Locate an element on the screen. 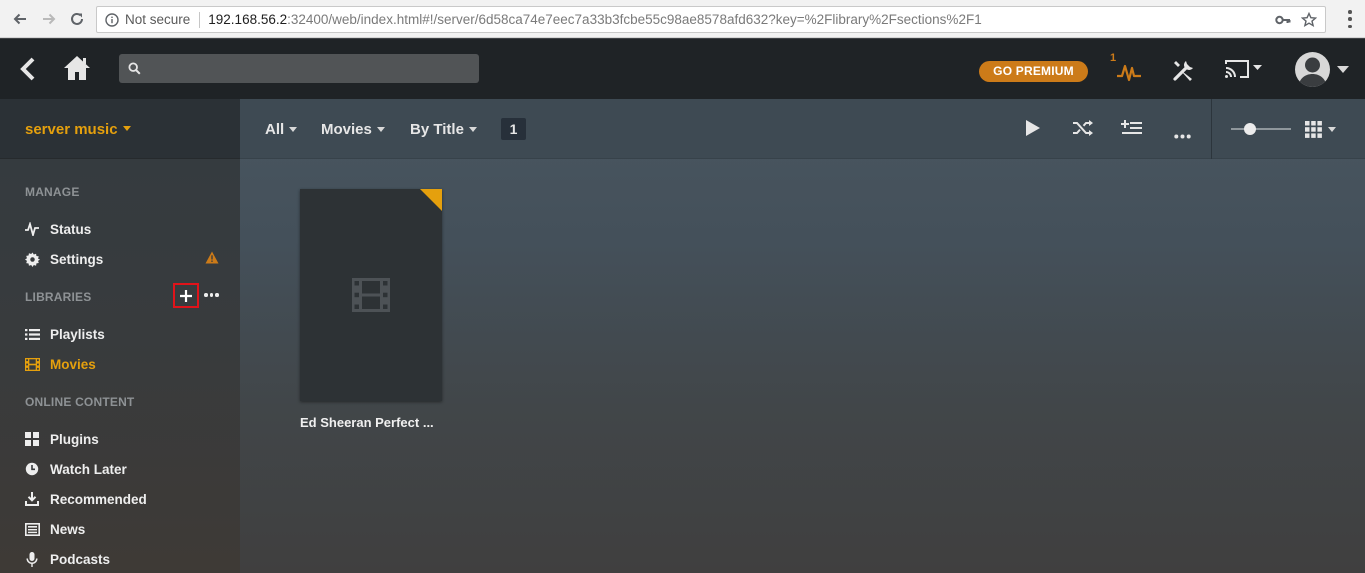  add-library-button is located at coordinates (186, 295).